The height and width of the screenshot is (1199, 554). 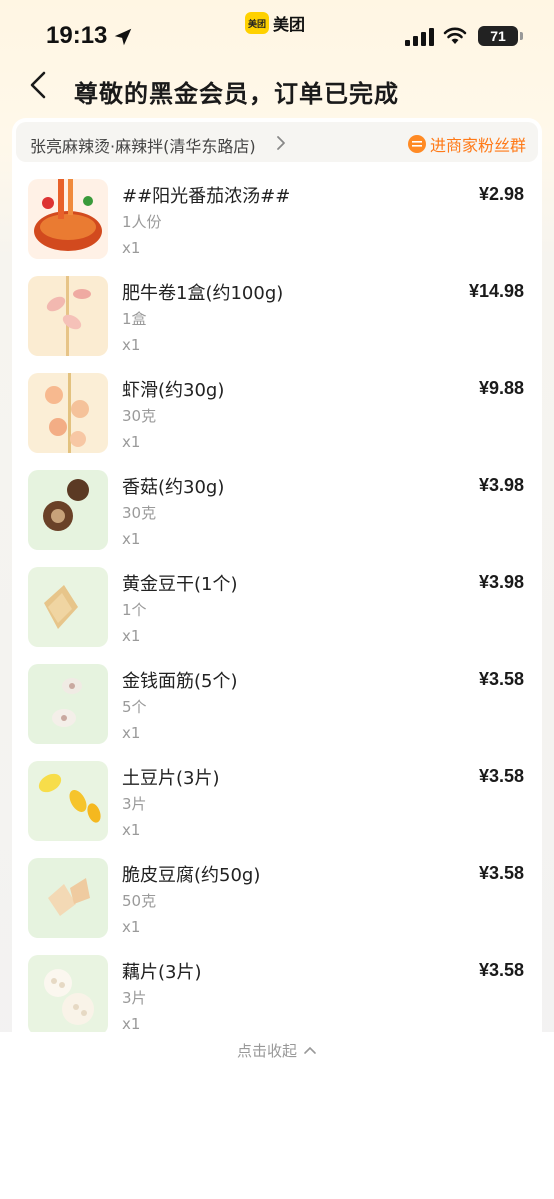 I want to click on wifi-icon, so click(x=455, y=35).